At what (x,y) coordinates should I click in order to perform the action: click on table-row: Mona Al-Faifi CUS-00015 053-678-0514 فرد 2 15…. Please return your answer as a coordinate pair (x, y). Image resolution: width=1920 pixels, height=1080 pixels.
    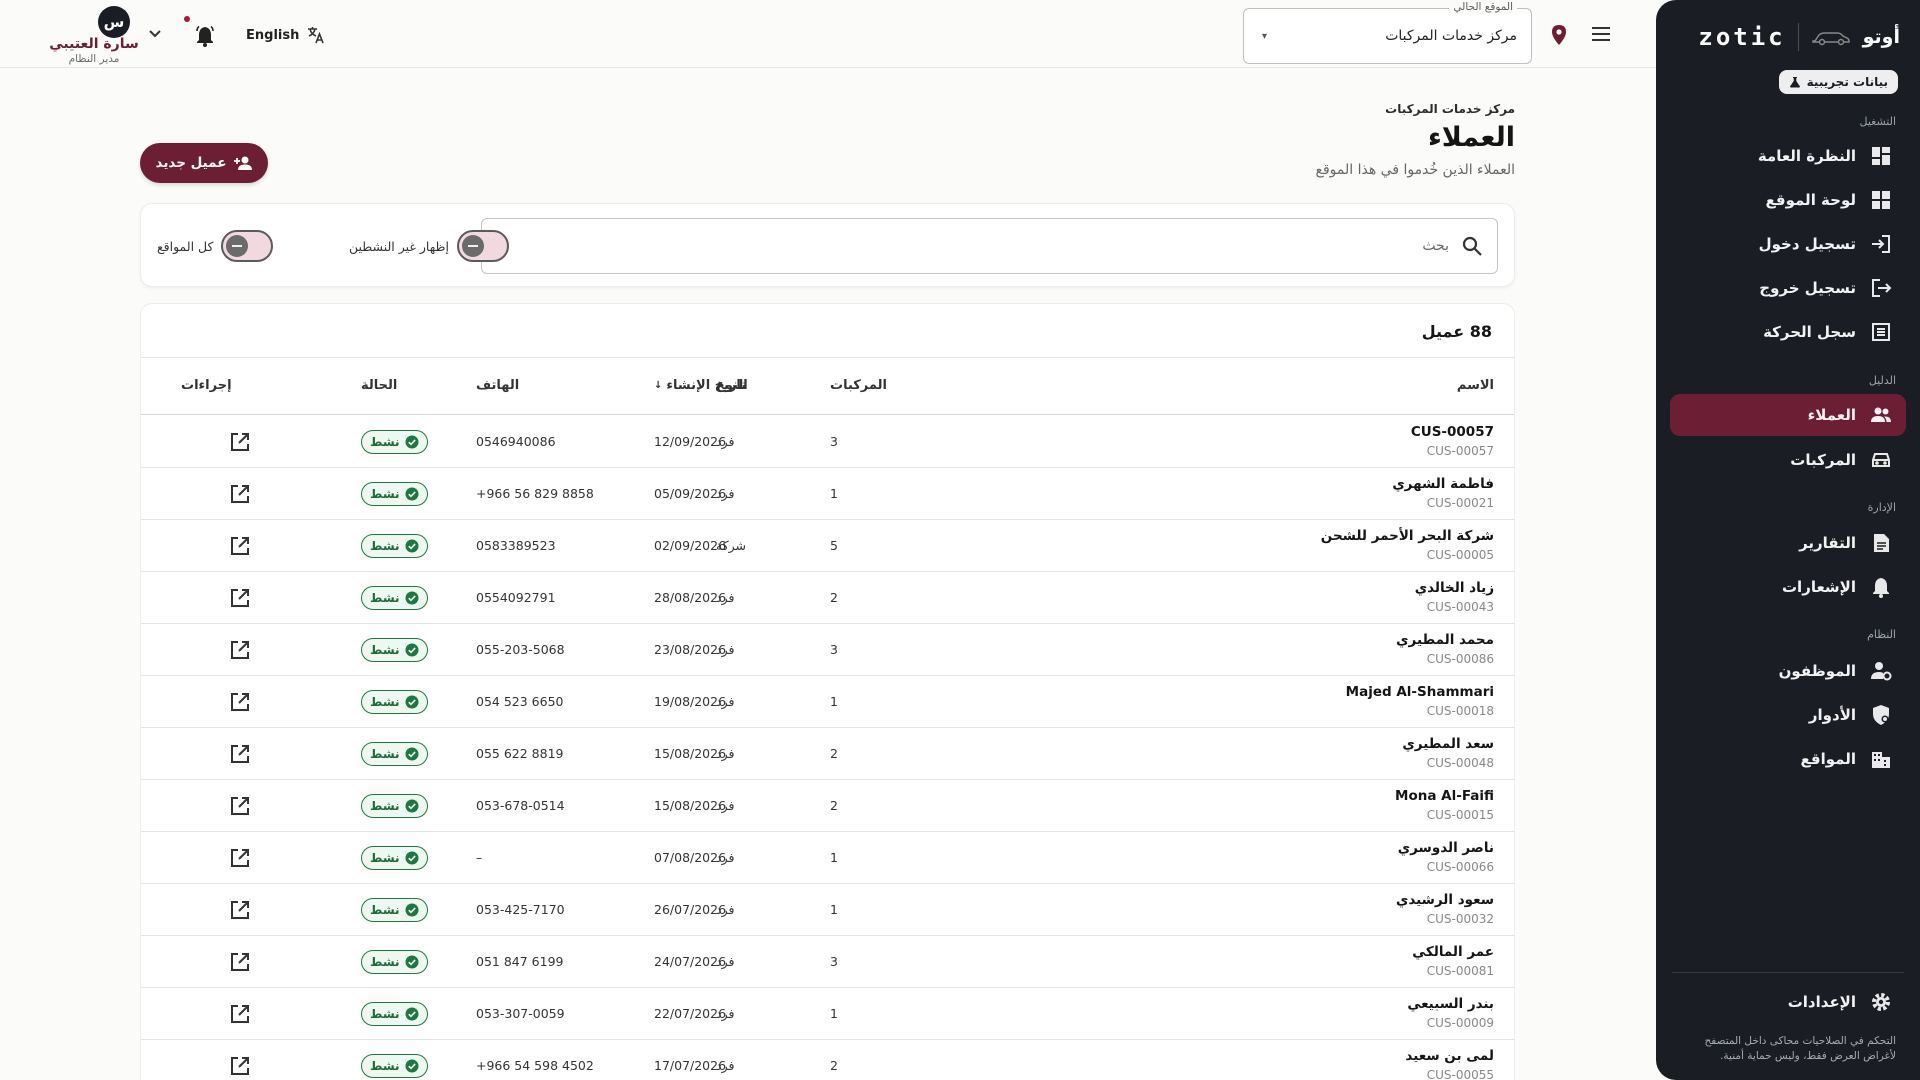
    Looking at the image, I should click on (827, 806).